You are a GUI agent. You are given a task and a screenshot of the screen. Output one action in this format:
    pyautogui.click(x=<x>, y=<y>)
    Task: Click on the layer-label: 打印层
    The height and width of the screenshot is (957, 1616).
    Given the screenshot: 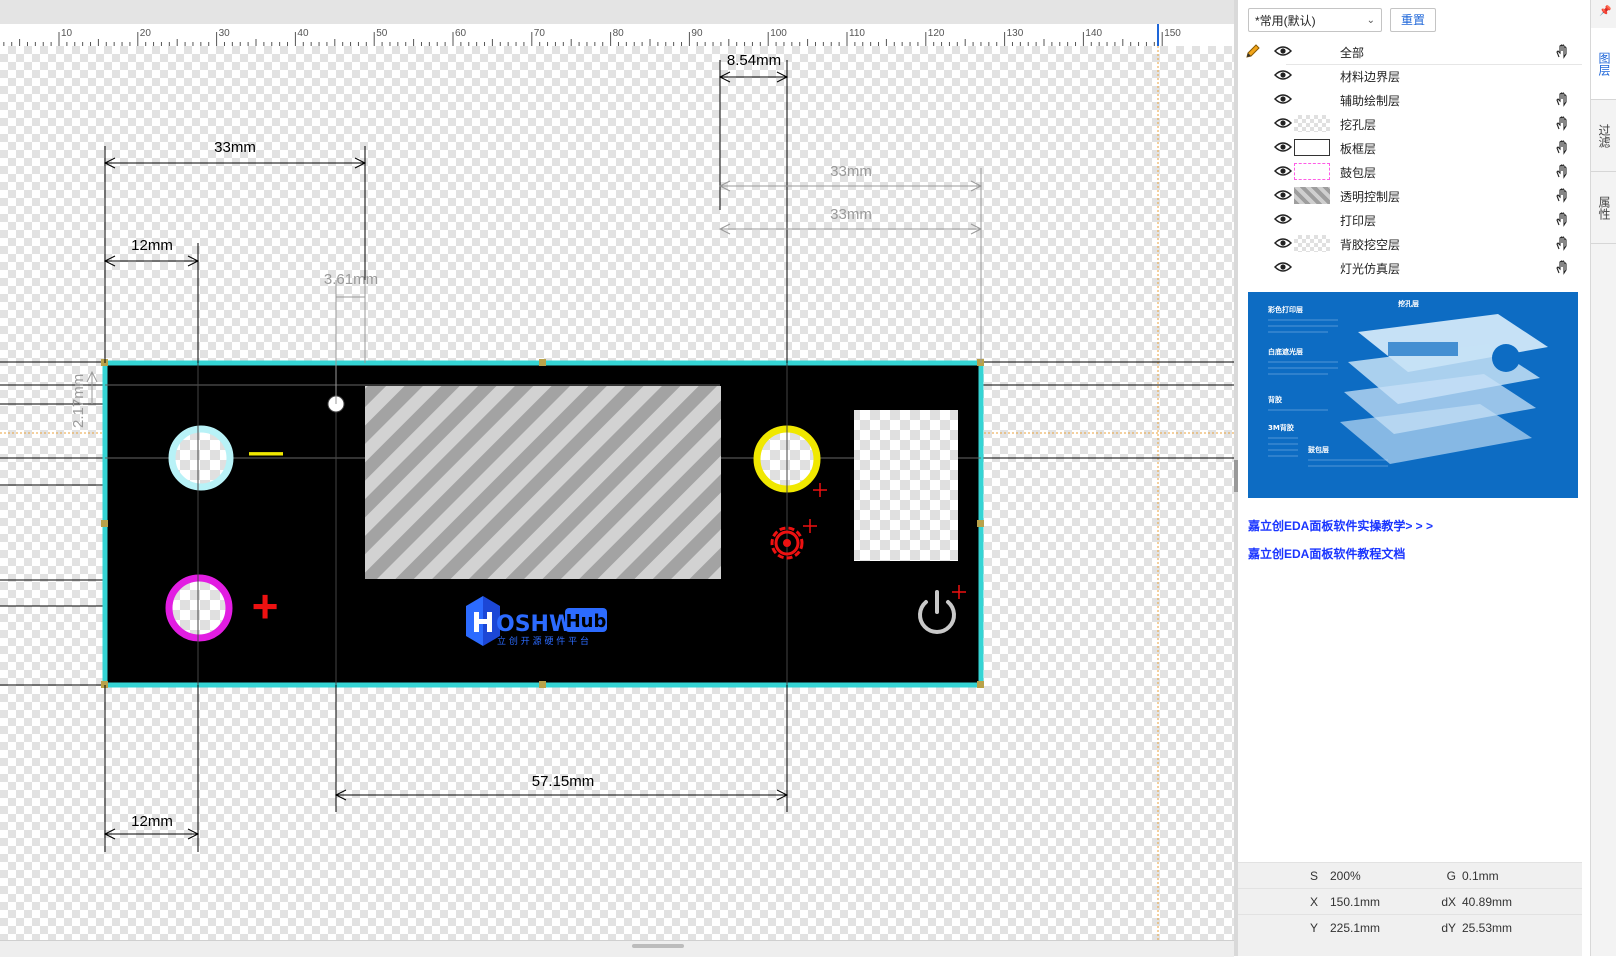 What is the action you would take?
    pyautogui.click(x=1358, y=221)
    